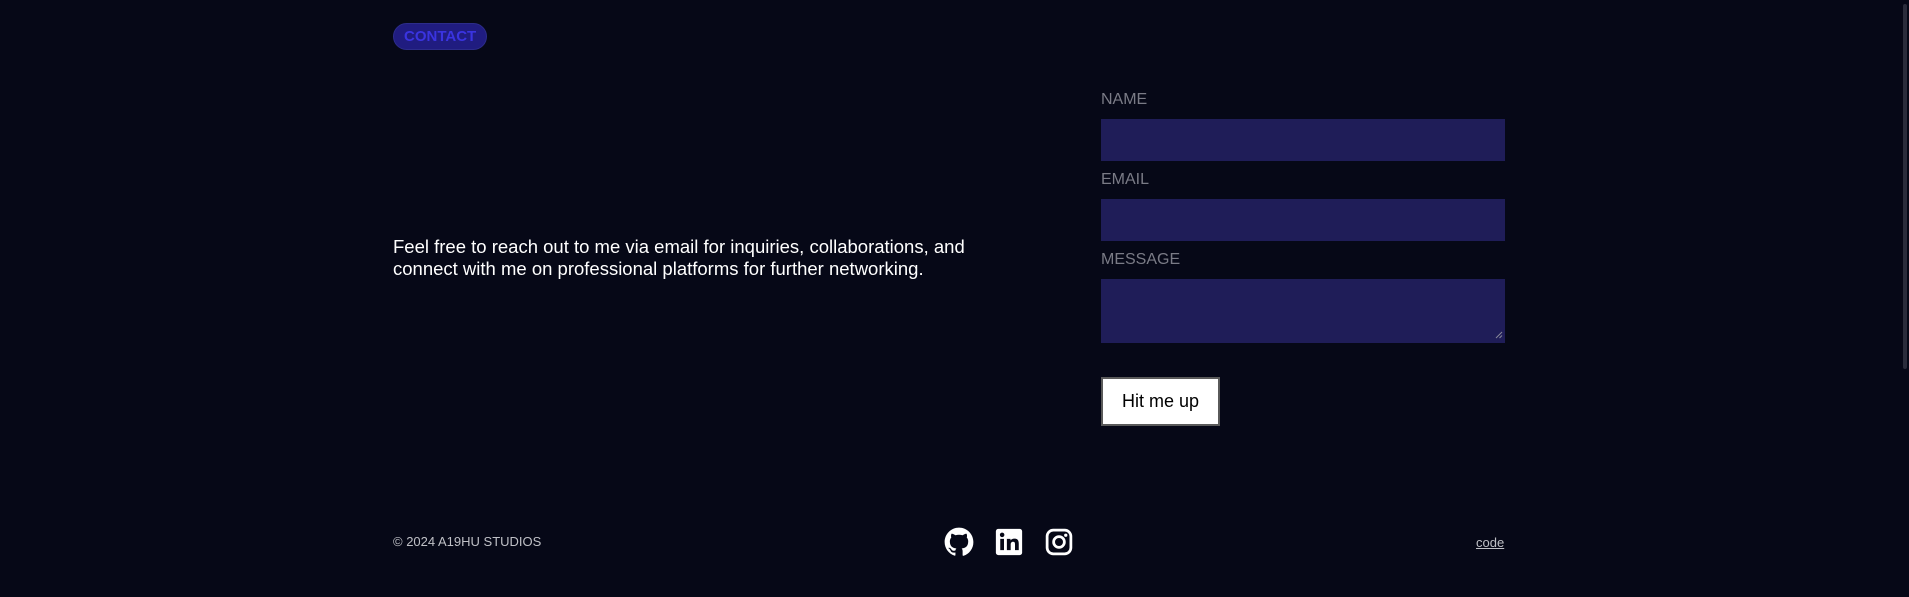  What do you see at coordinates (1490, 543) in the screenshot?
I see `source-code-link: code` at bounding box center [1490, 543].